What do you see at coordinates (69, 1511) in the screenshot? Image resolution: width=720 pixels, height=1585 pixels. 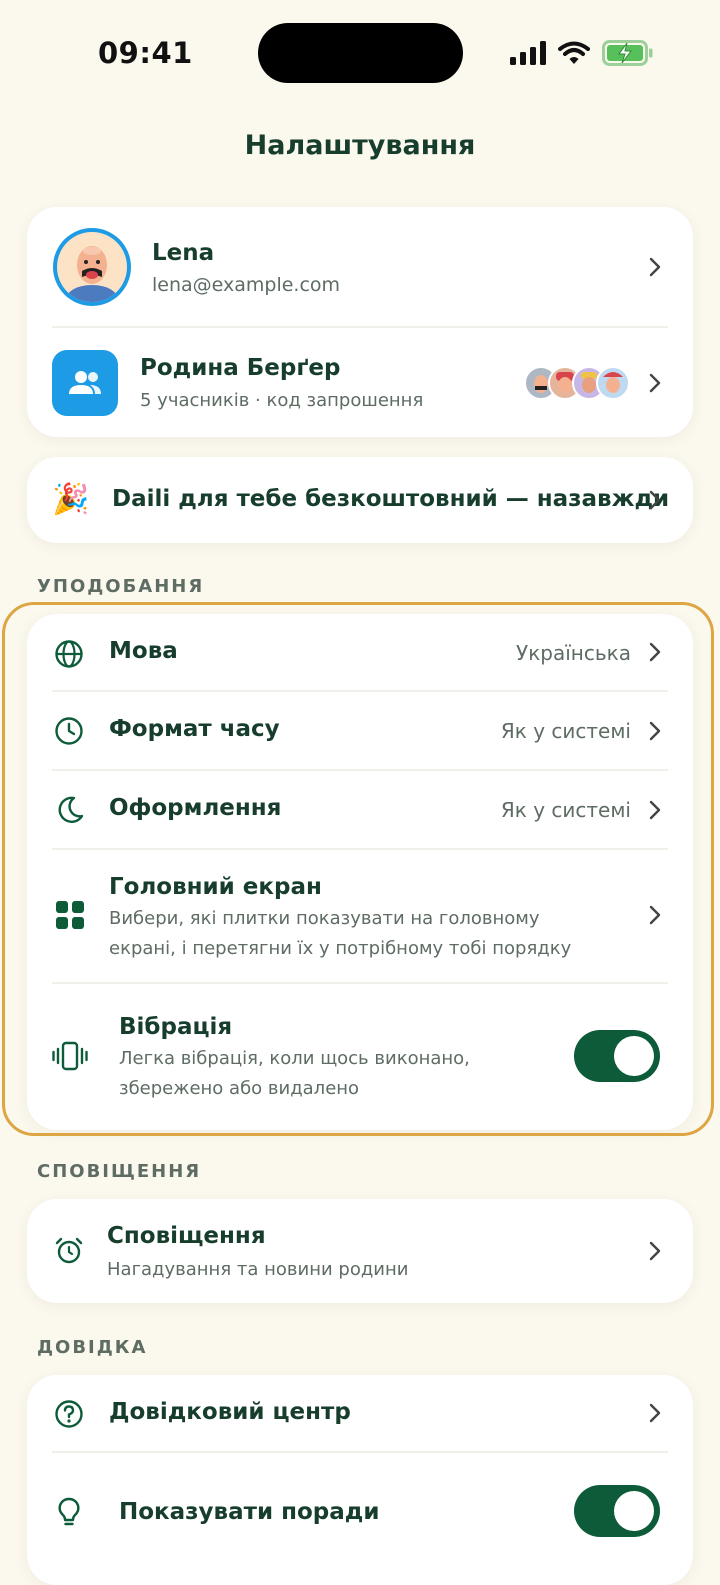 I see `lightbulb-icon` at bounding box center [69, 1511].